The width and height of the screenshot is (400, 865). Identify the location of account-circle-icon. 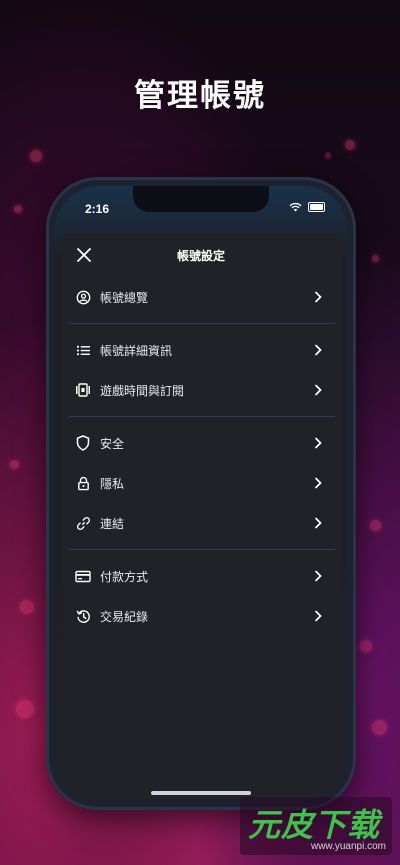
(83, 297).